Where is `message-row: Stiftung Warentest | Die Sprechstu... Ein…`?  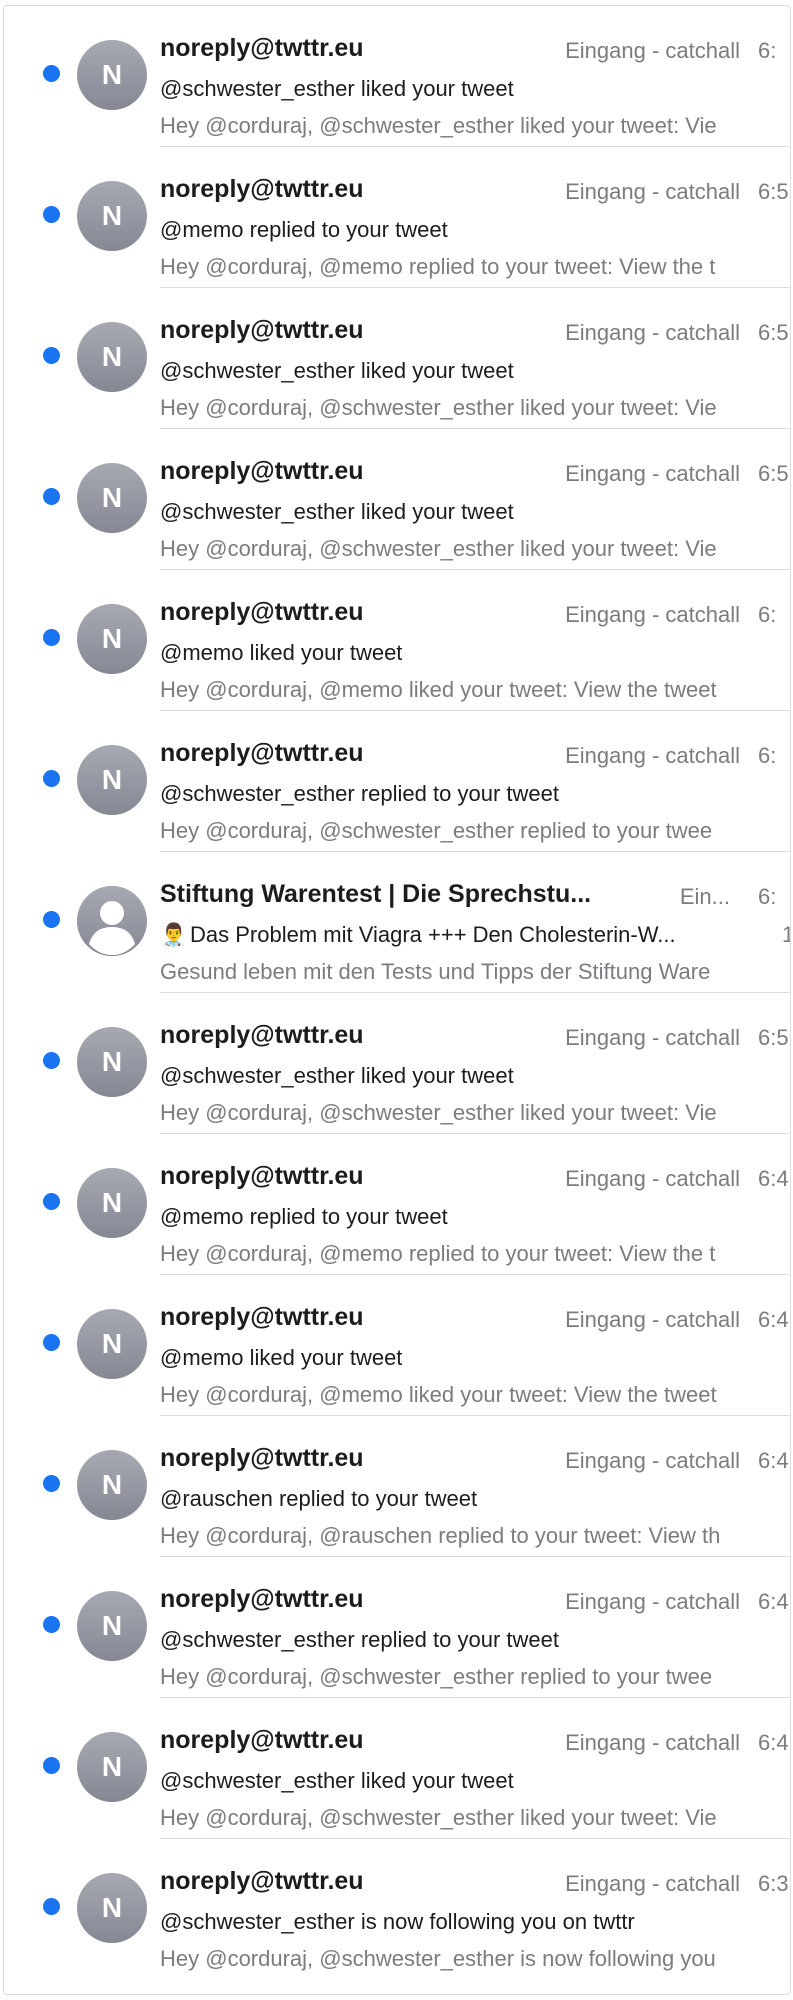
message-row: Stiftung Warentest | Die Sprechstu... Ein… is located at coordinates (397, 922).